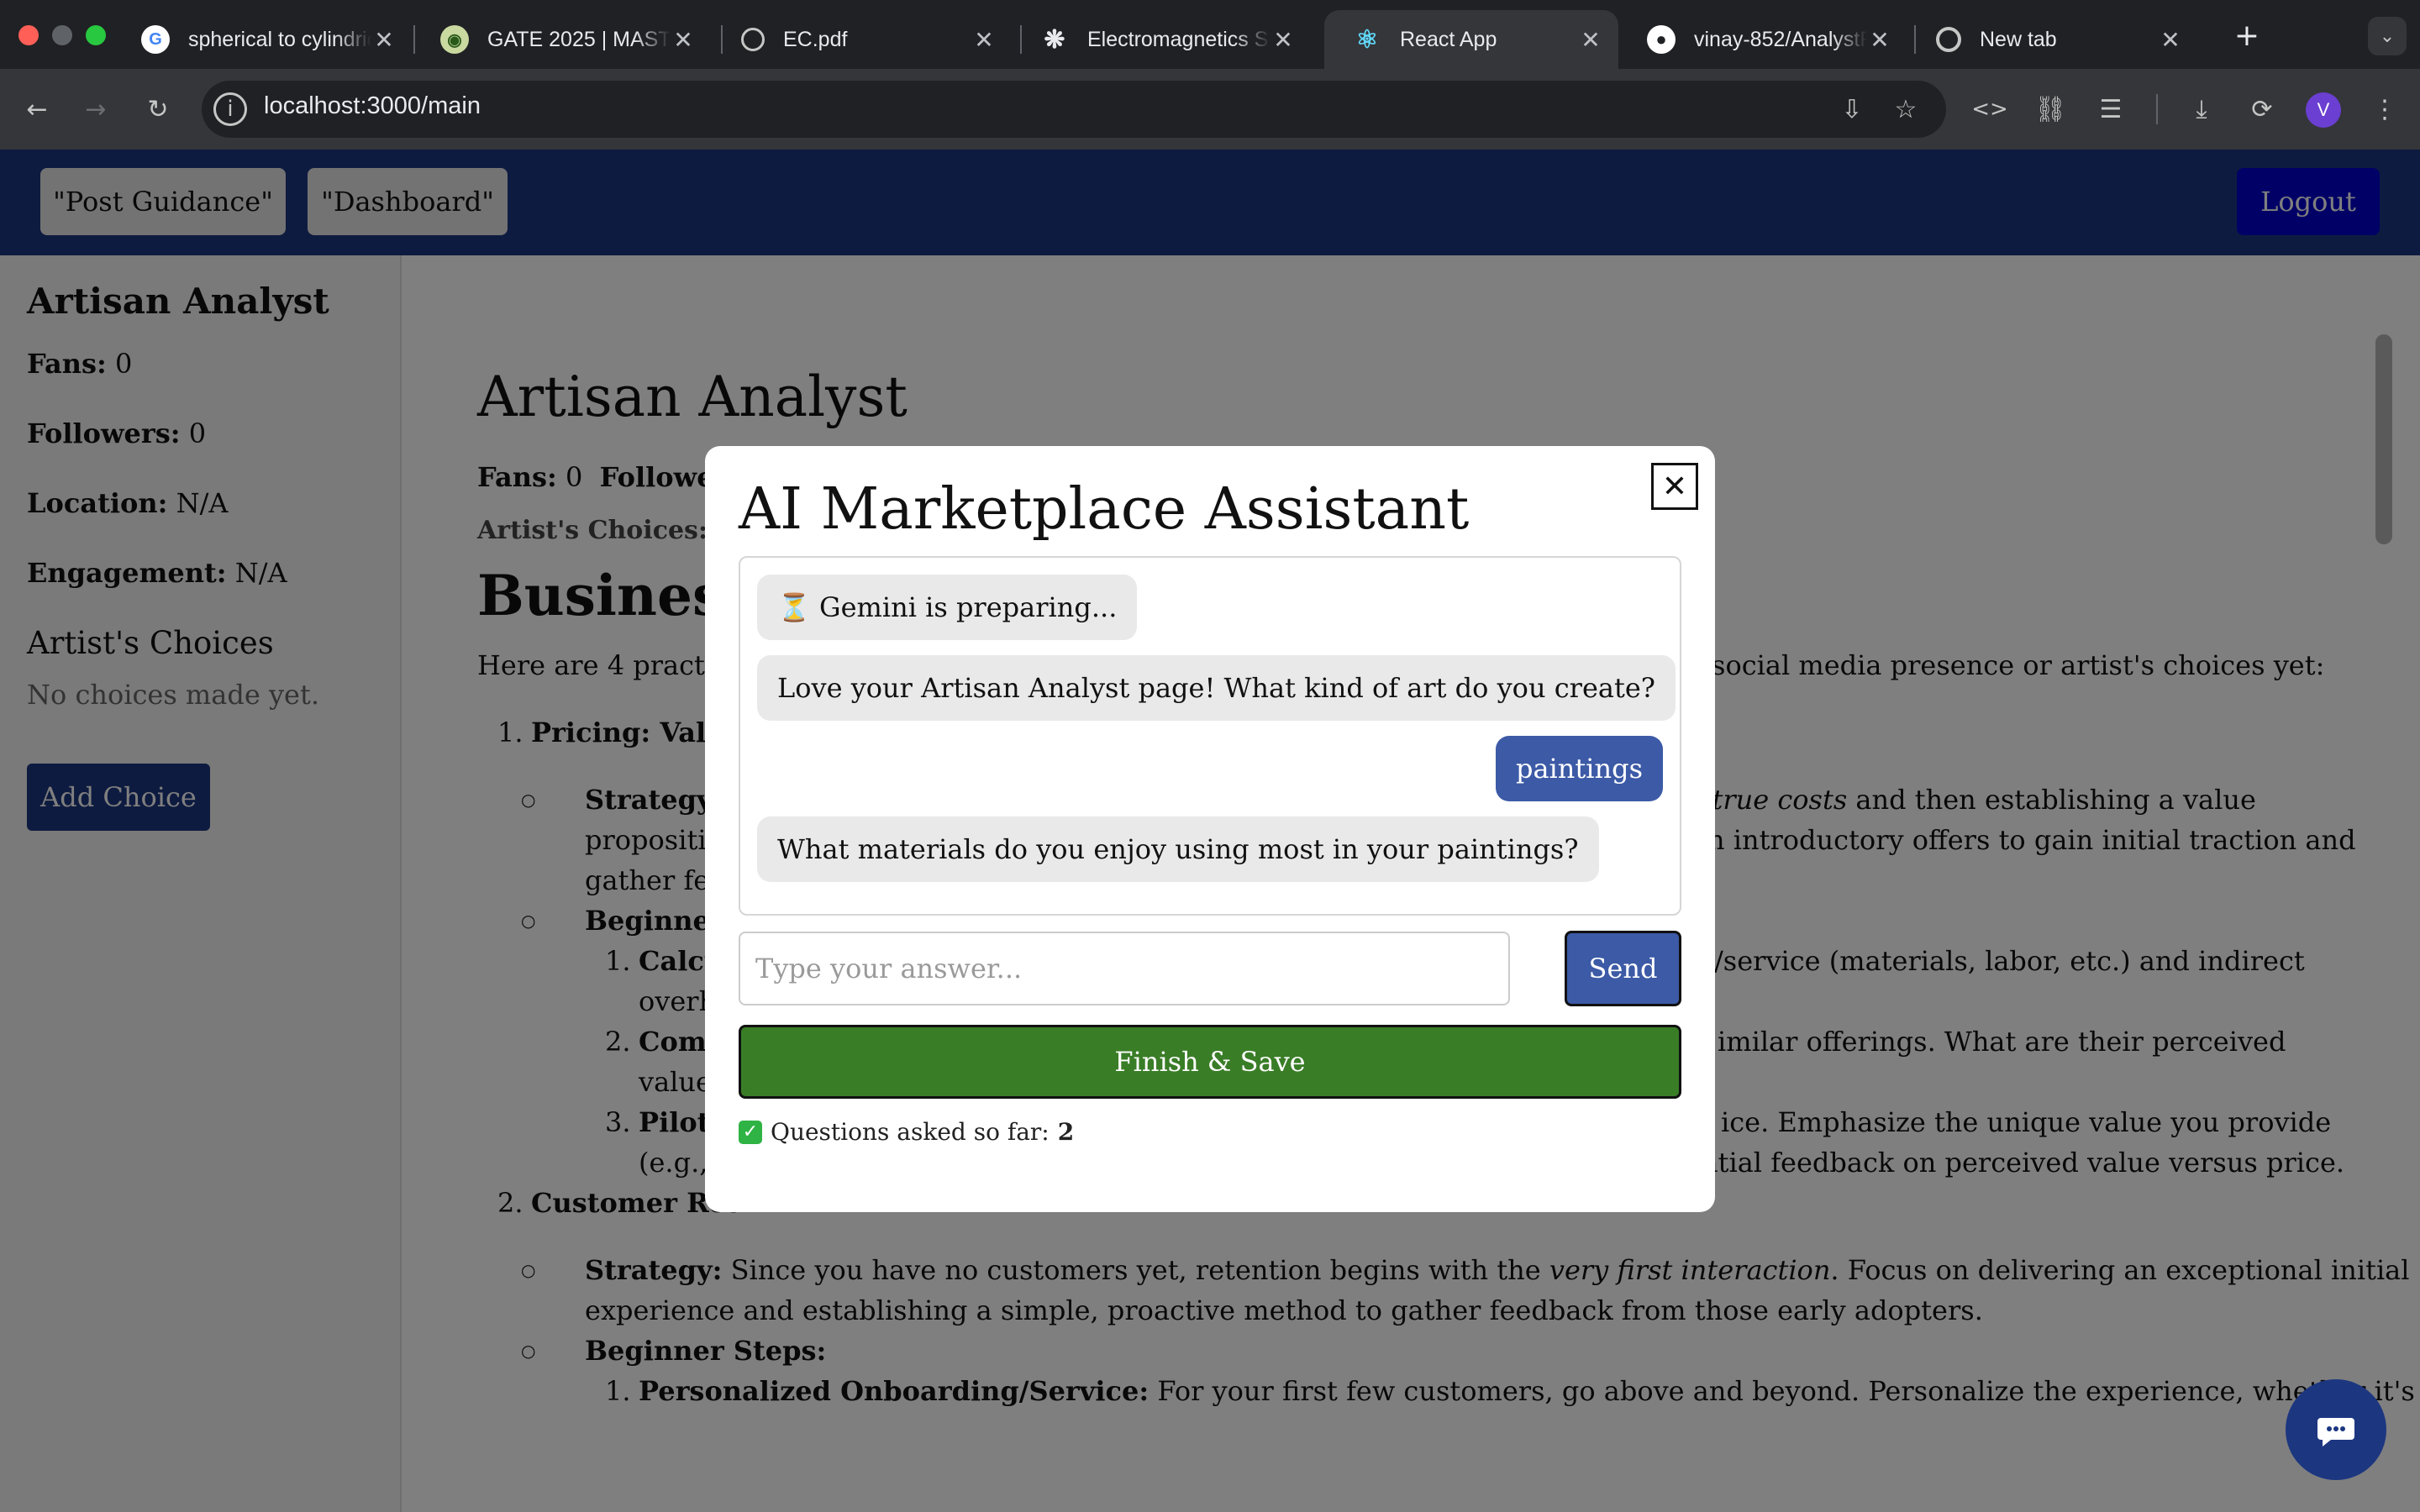 The image size is (2420, 1512). Describe the element at coordinates (28, 35) in the screenshot. I see `close-window-button` at that location.